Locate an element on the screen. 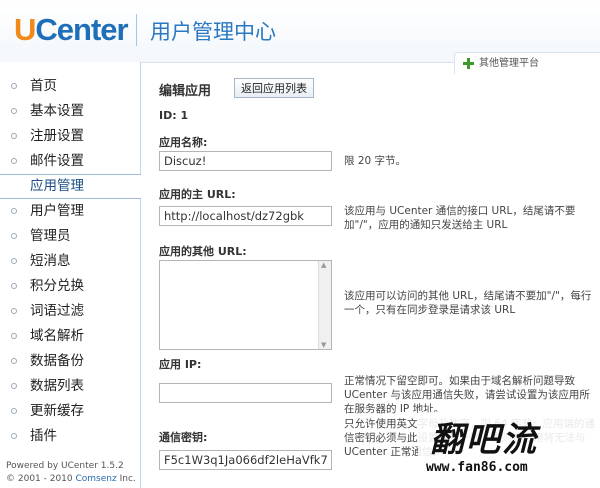  logo-center: Center is located at coordinates (81, 29).